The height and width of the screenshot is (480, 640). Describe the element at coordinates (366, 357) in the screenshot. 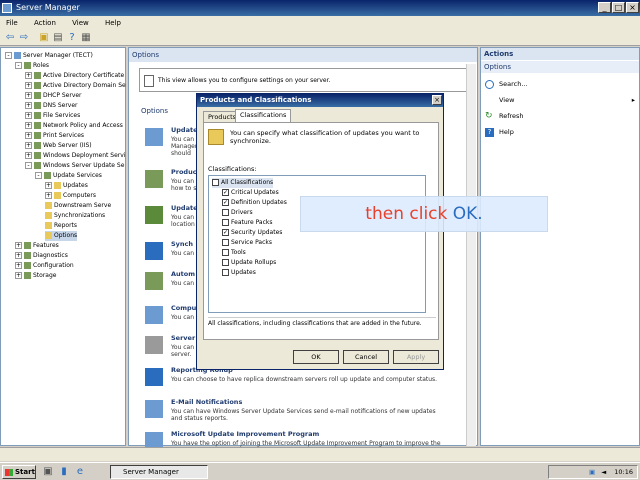

I see `cancel-button: Cancel` at that location.